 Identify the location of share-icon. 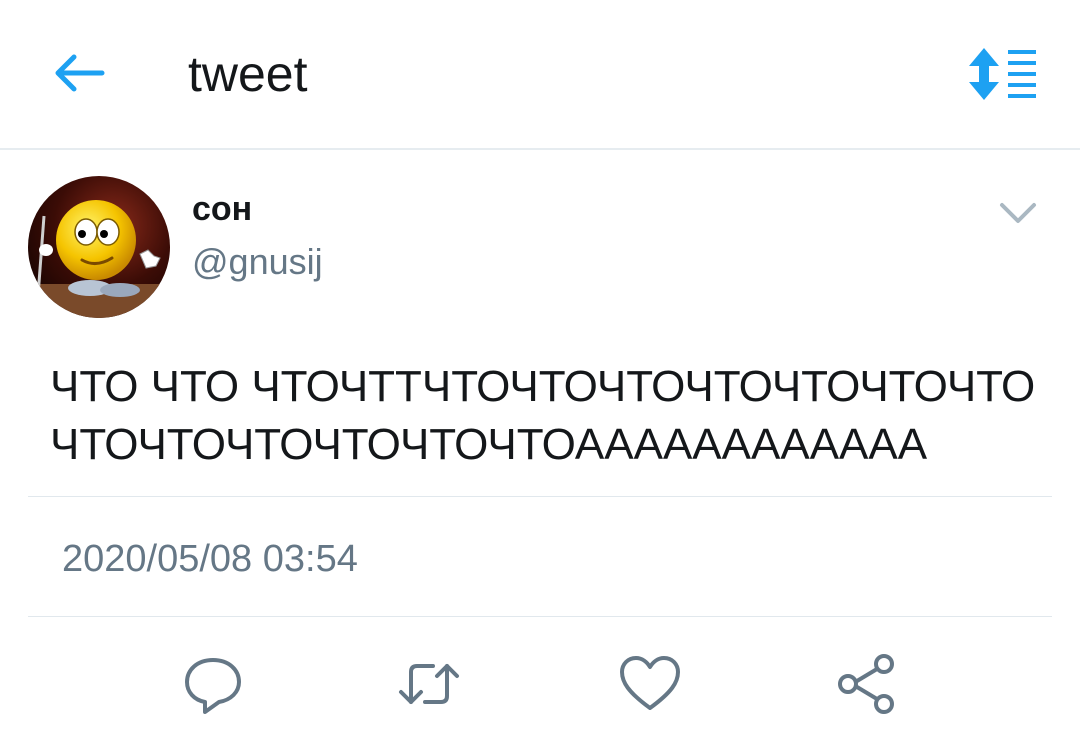
(866, 684).